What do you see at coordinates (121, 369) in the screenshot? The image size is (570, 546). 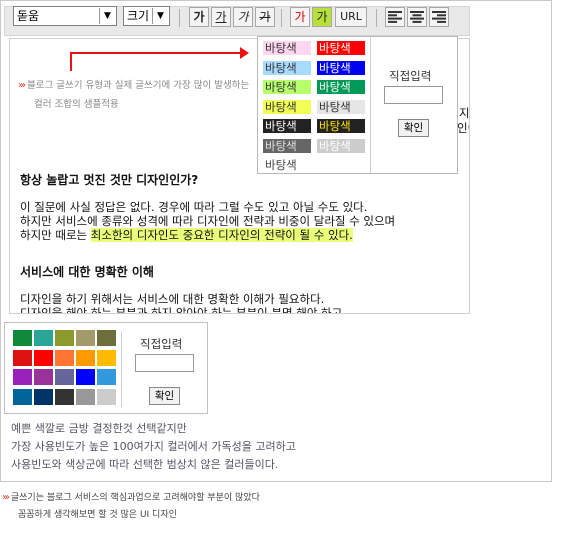 I see `palette-divider` at bounding box center [121, 369].